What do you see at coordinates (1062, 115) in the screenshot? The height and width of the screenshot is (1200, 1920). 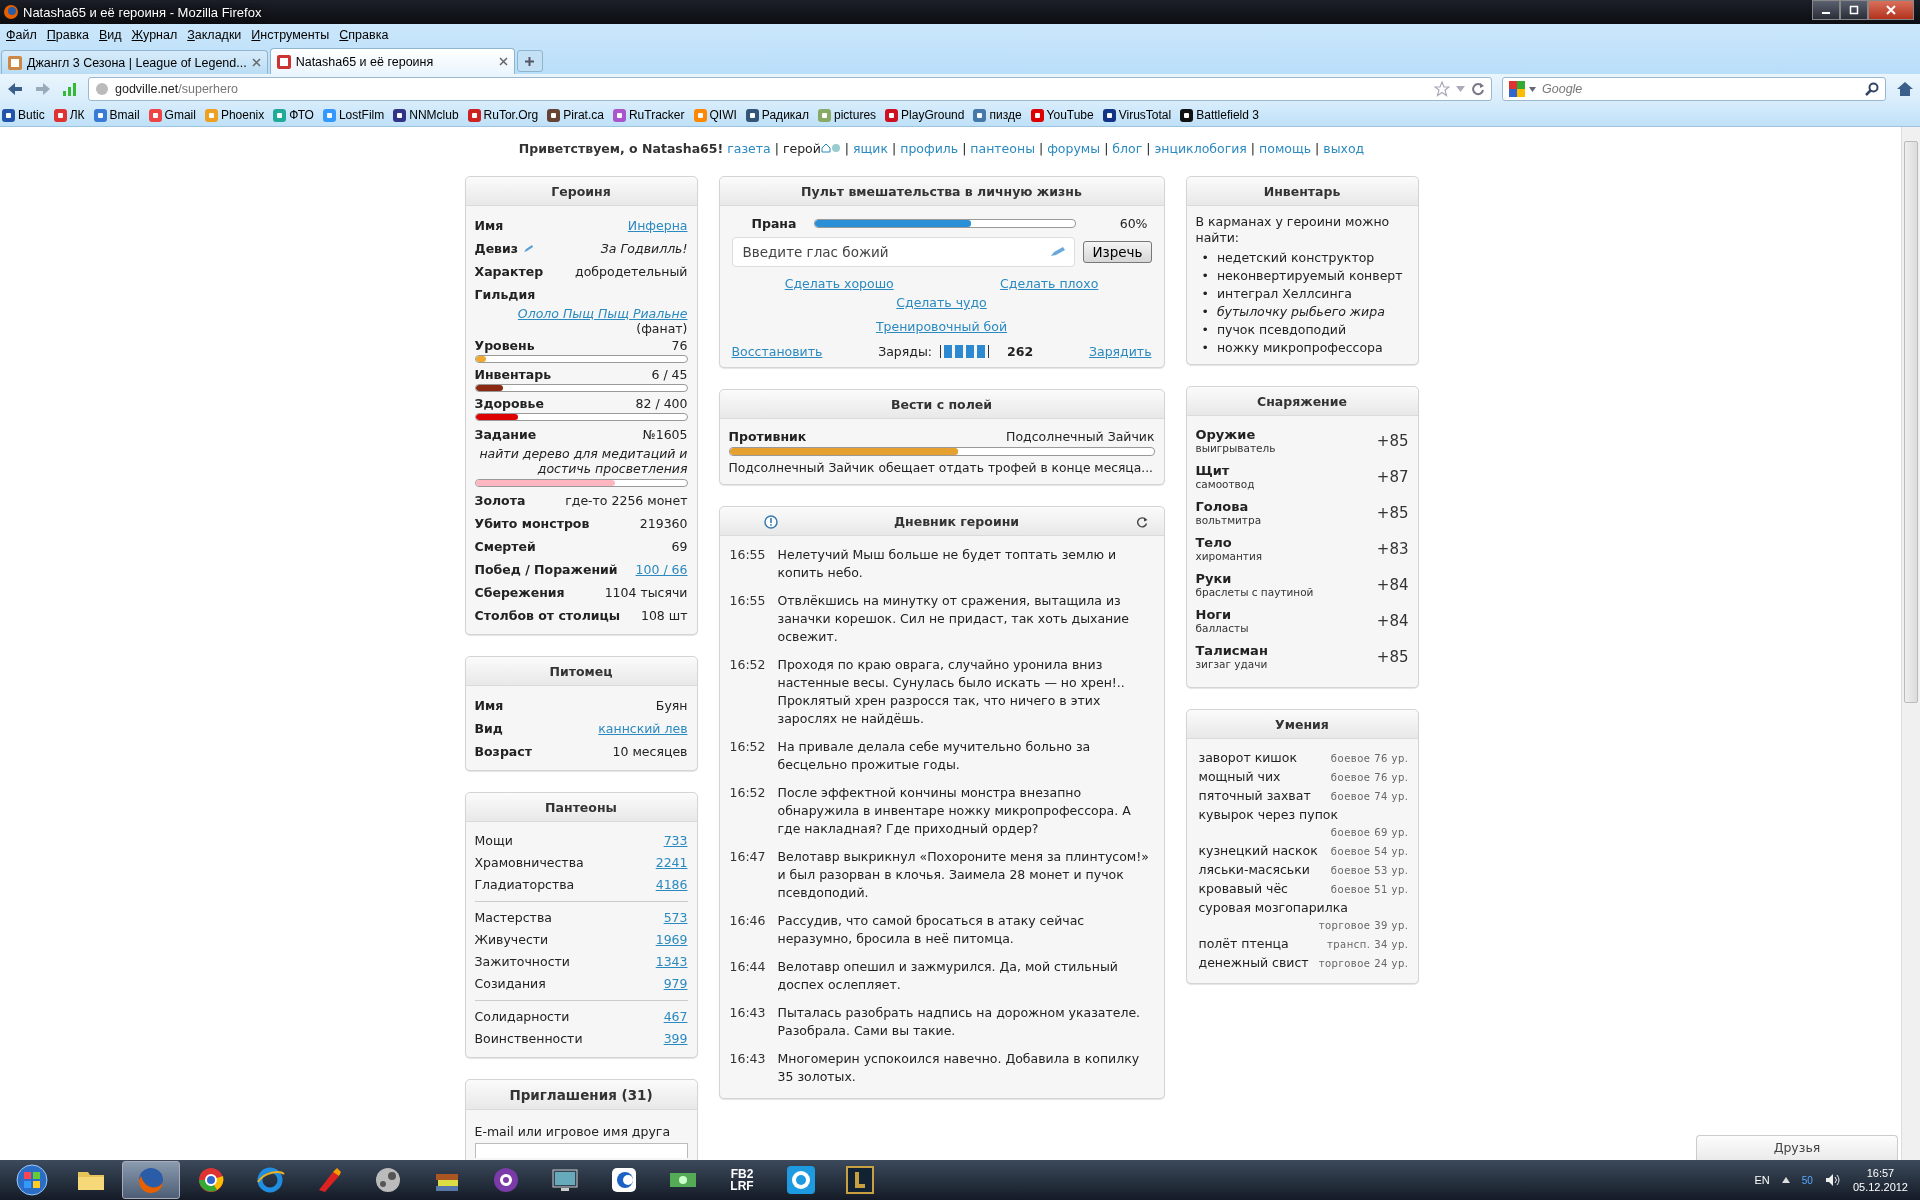 I see `bookmark: YouTube` at bounding box center [1062, 115].